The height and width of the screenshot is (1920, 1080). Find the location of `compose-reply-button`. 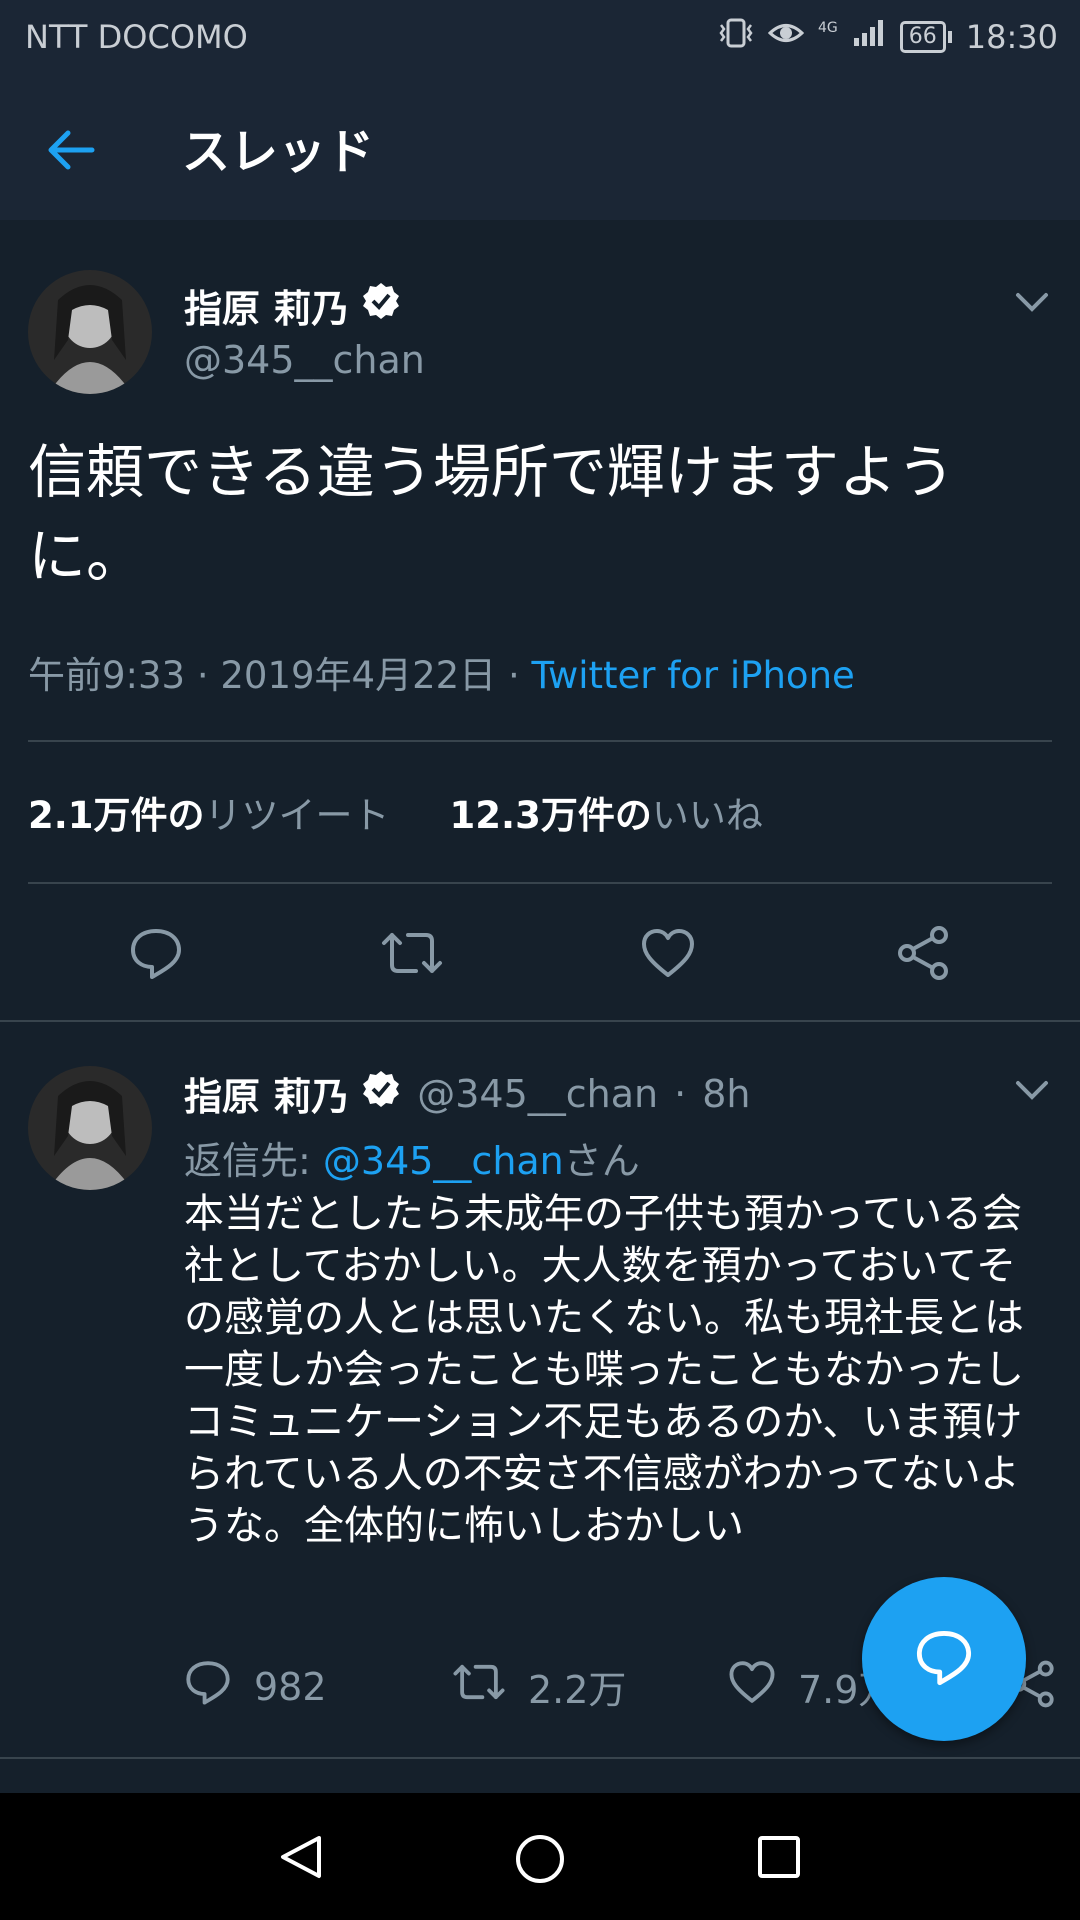

compose-reply-button is located at coordinates (944, 1659).